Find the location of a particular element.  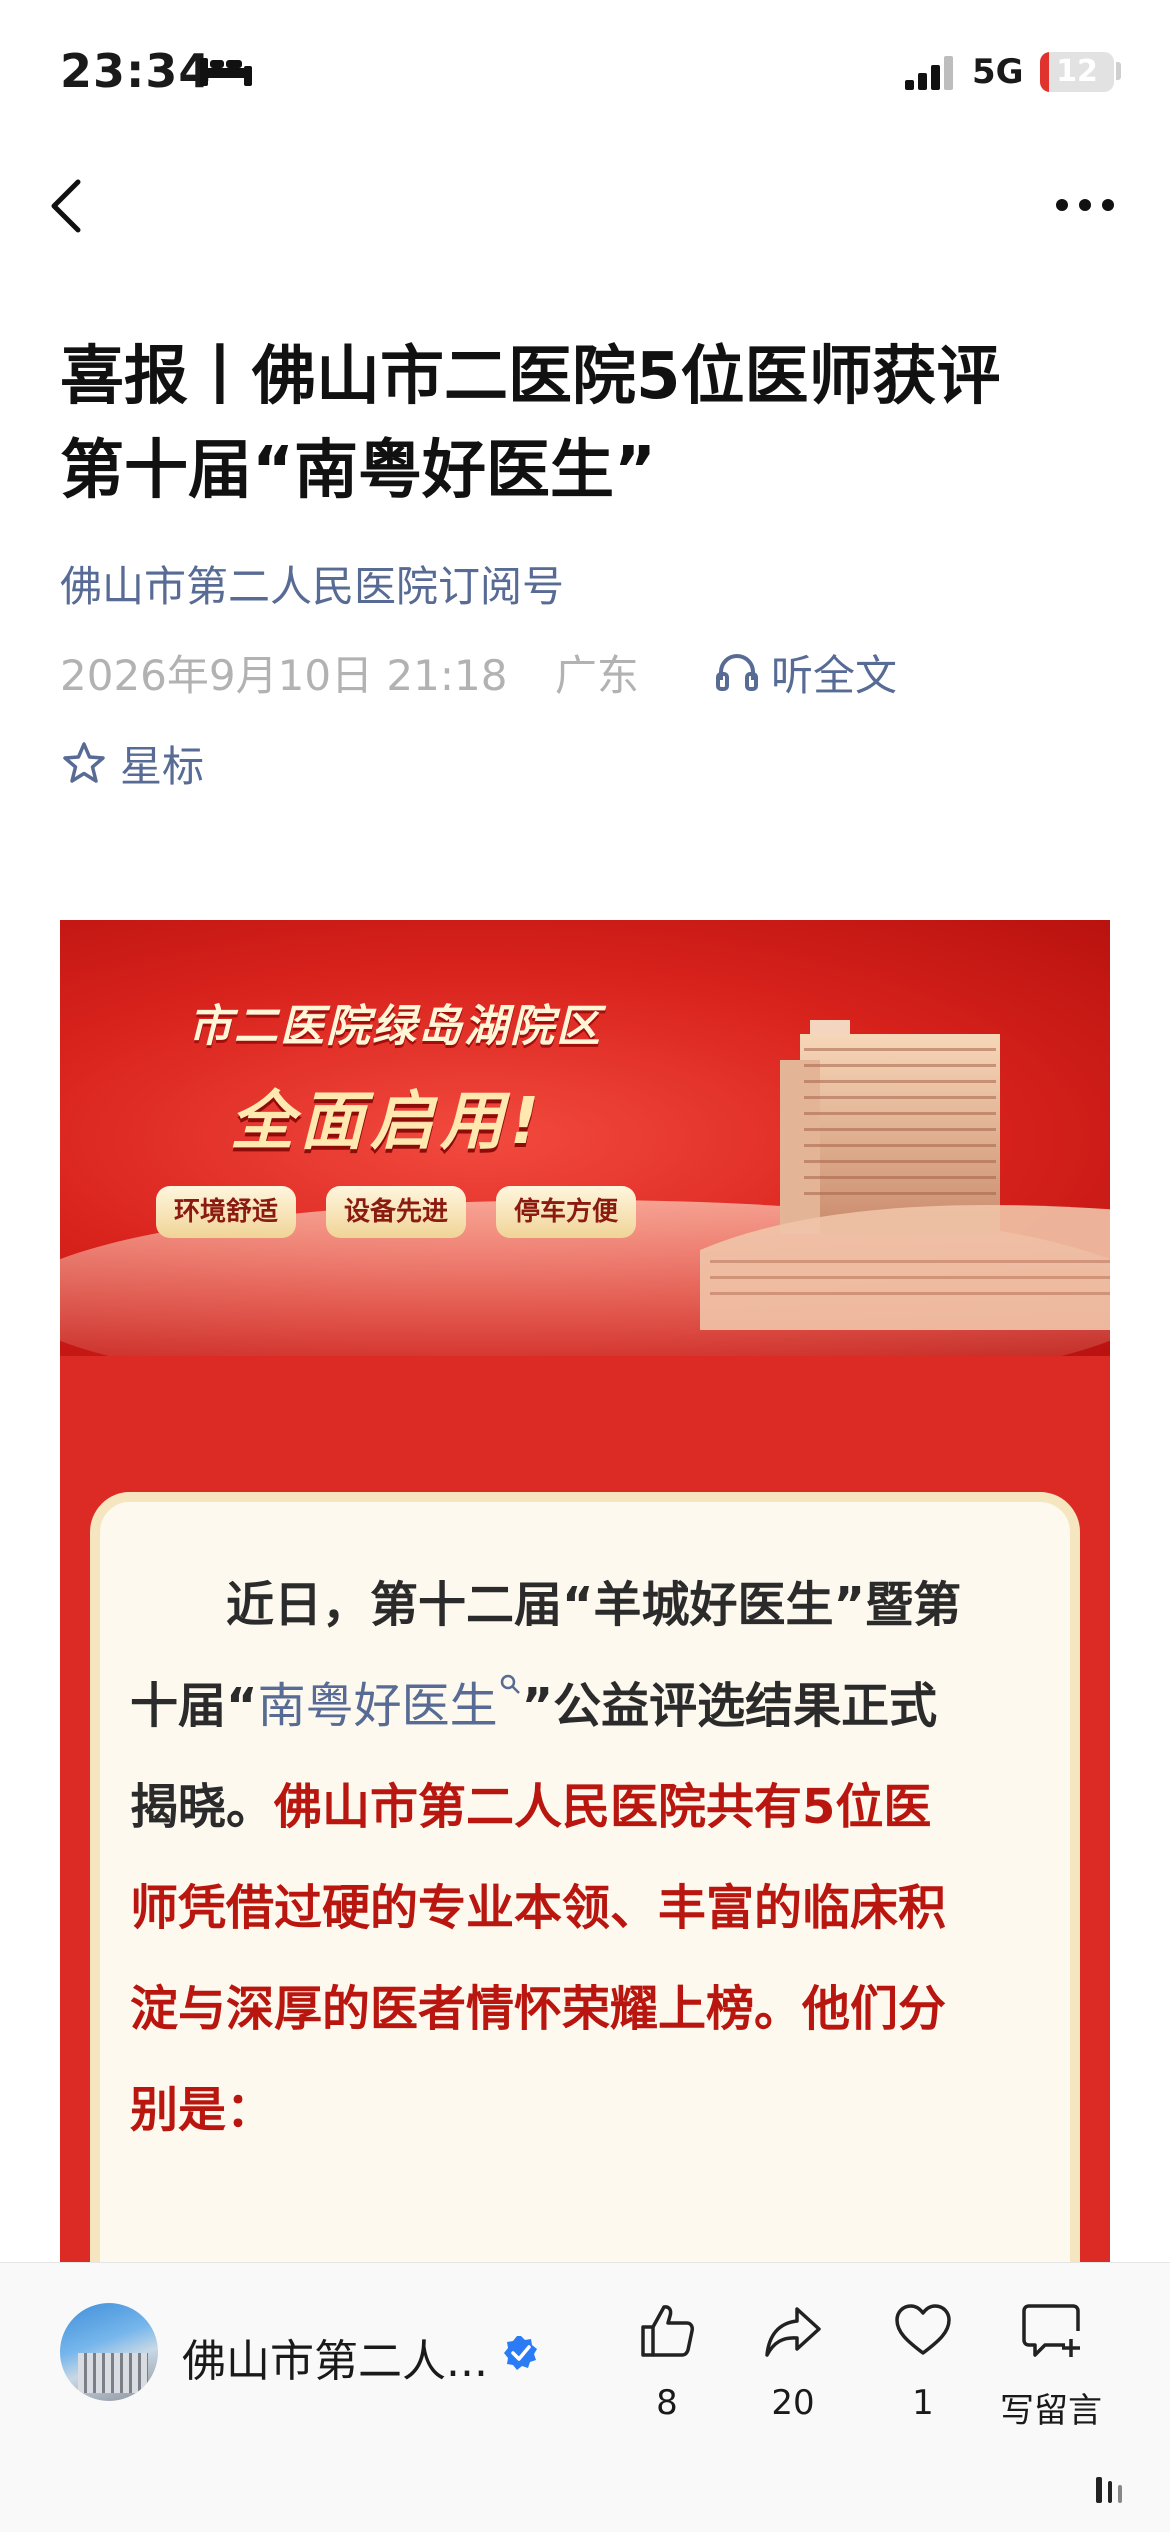

hospital-building-illustration is located at coordinates (905, 1175).